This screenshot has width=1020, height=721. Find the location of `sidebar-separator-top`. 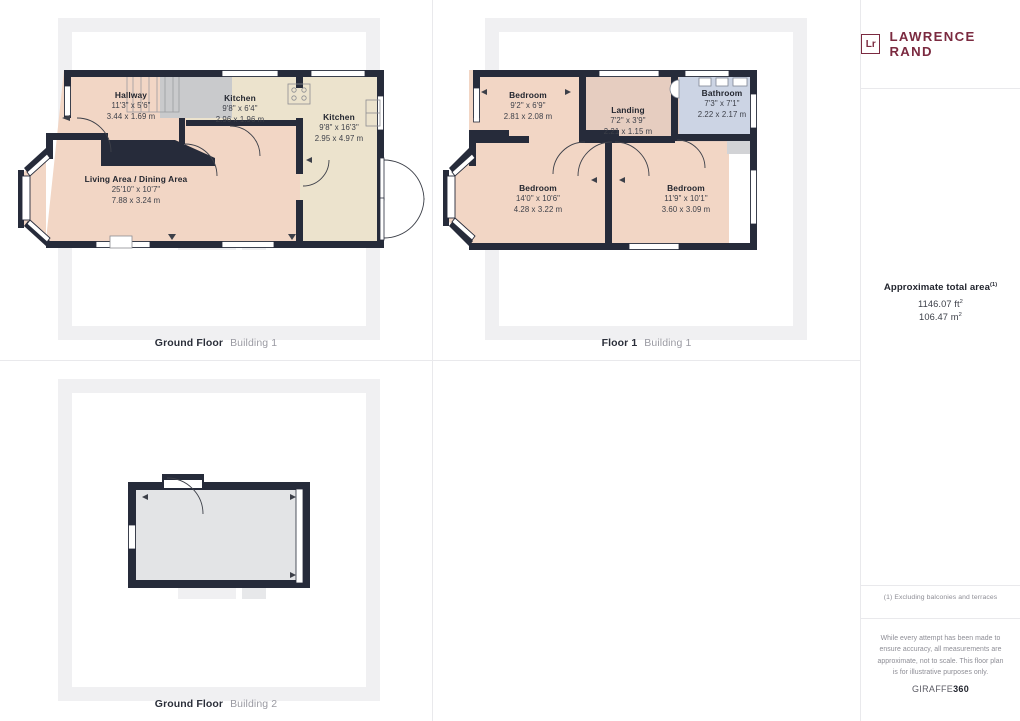

sidebar-separator-top is located at coordinates (940, 88).